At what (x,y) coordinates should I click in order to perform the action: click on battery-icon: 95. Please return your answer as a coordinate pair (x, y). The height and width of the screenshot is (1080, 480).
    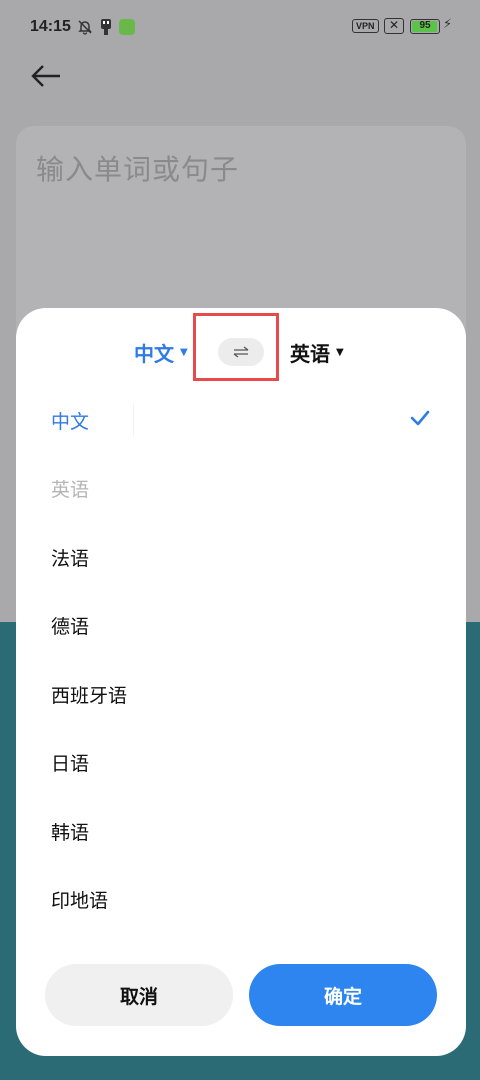
    Looking at the image, I should click on (425, 26).